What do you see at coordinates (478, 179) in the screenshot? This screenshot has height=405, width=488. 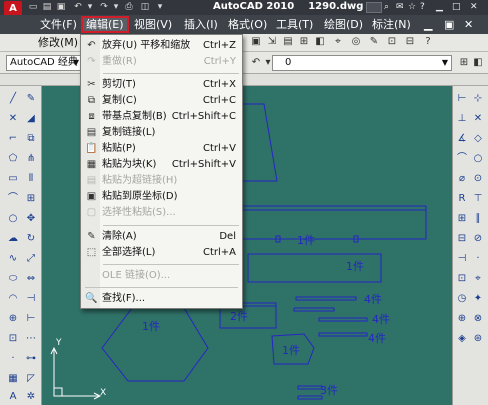 I see `snap-icon: ⊙` at bounding box center [478, 179].